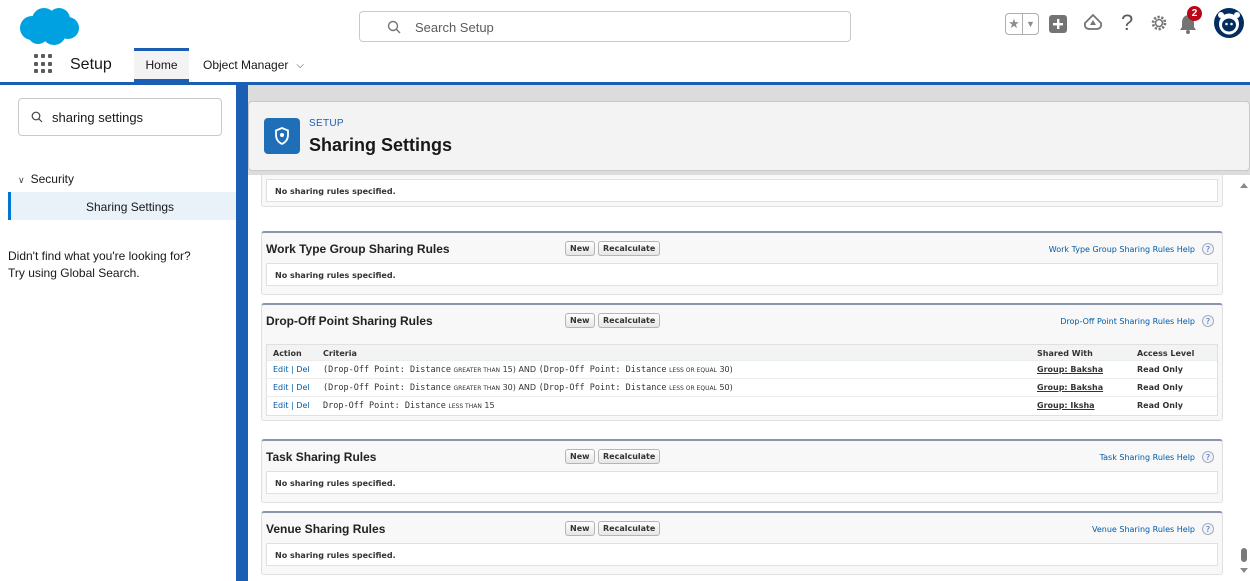 This screenshot has width=1250, height=581. Describe the element at coordinates (1244, 570) in the screenshot. I see `scroll-down-arrow-icon` at that location.